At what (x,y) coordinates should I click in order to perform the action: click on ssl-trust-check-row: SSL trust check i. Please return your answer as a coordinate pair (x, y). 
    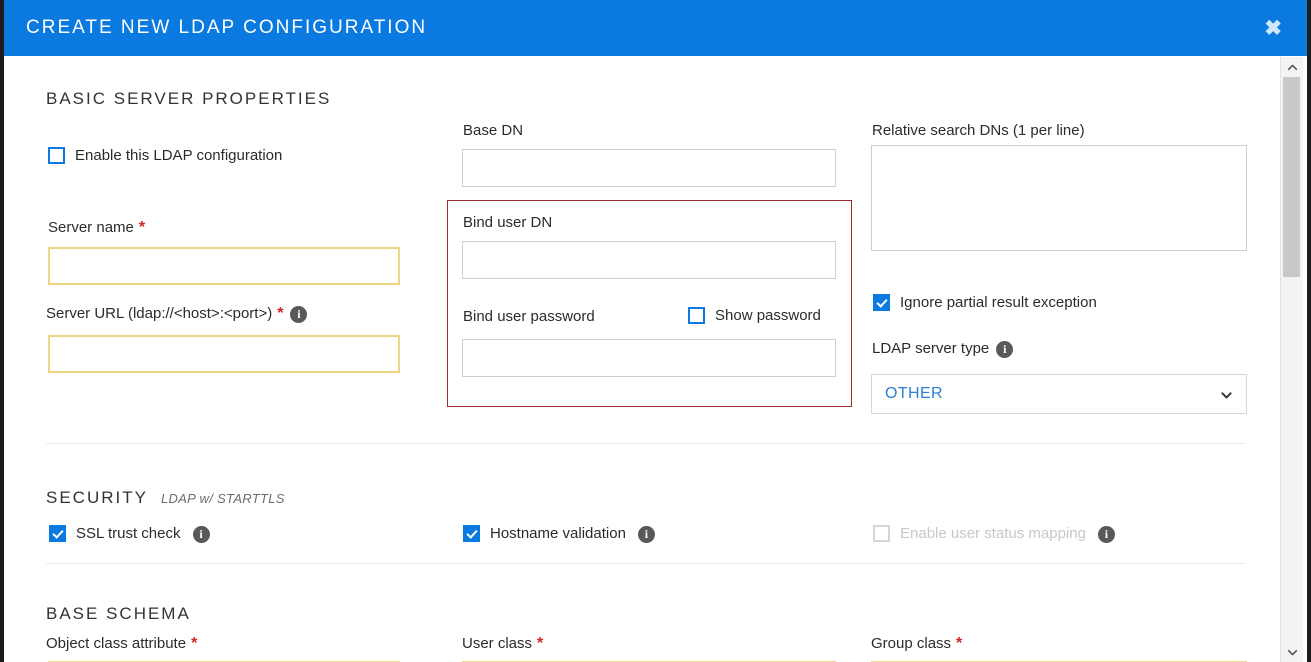
    Looking at the image, I should click on (129, 534).